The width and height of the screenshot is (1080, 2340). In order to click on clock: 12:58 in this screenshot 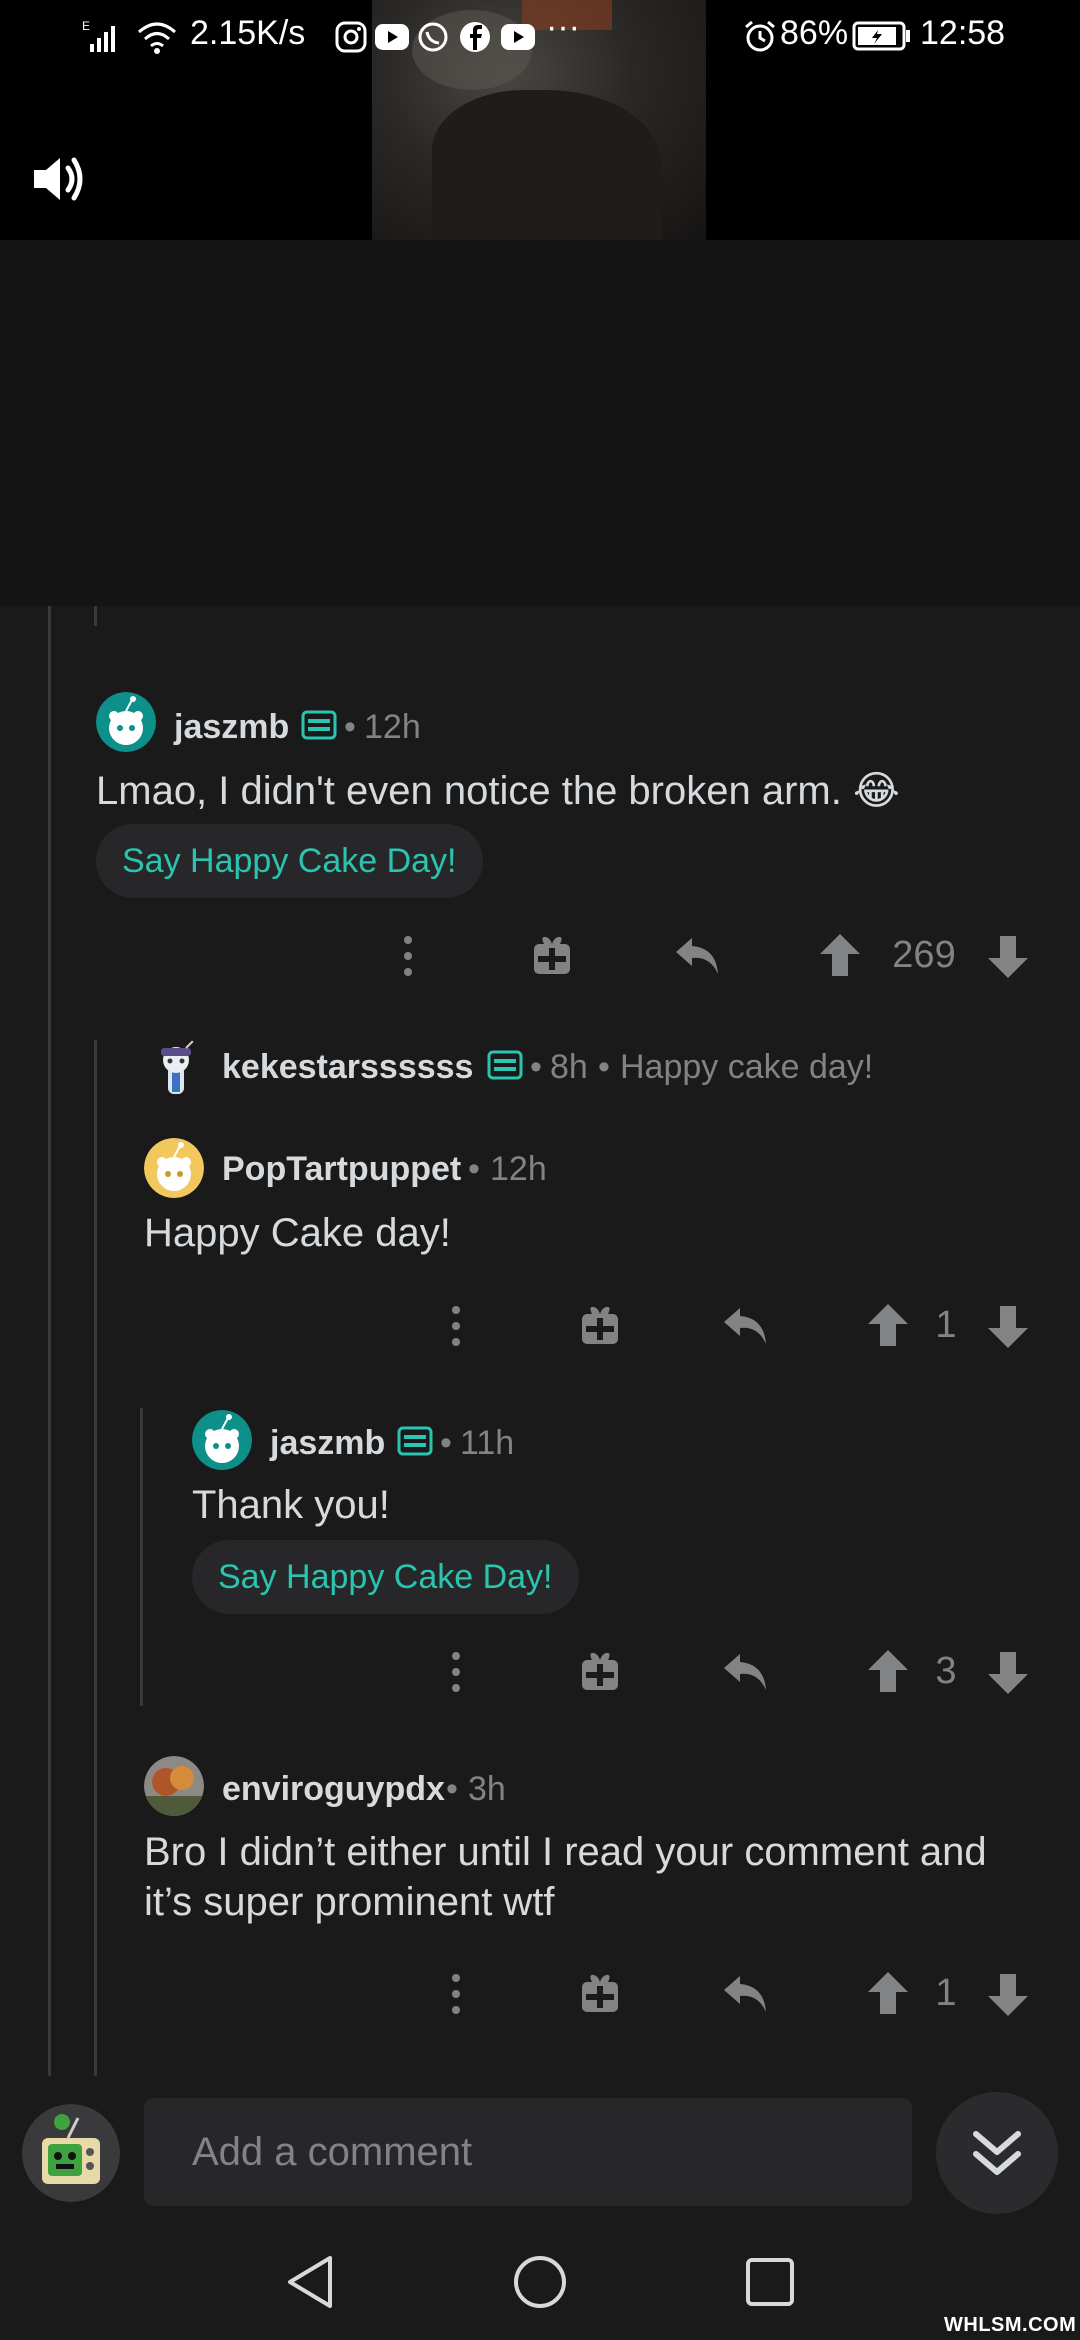, I will do `click(963, 33)`.